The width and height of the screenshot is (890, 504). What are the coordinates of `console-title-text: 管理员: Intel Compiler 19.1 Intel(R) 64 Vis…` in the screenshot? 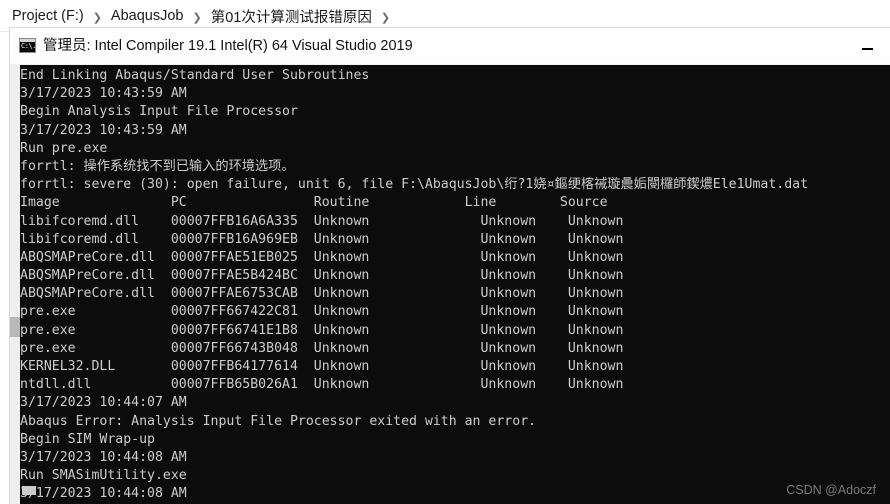 It's located at (228, 46).